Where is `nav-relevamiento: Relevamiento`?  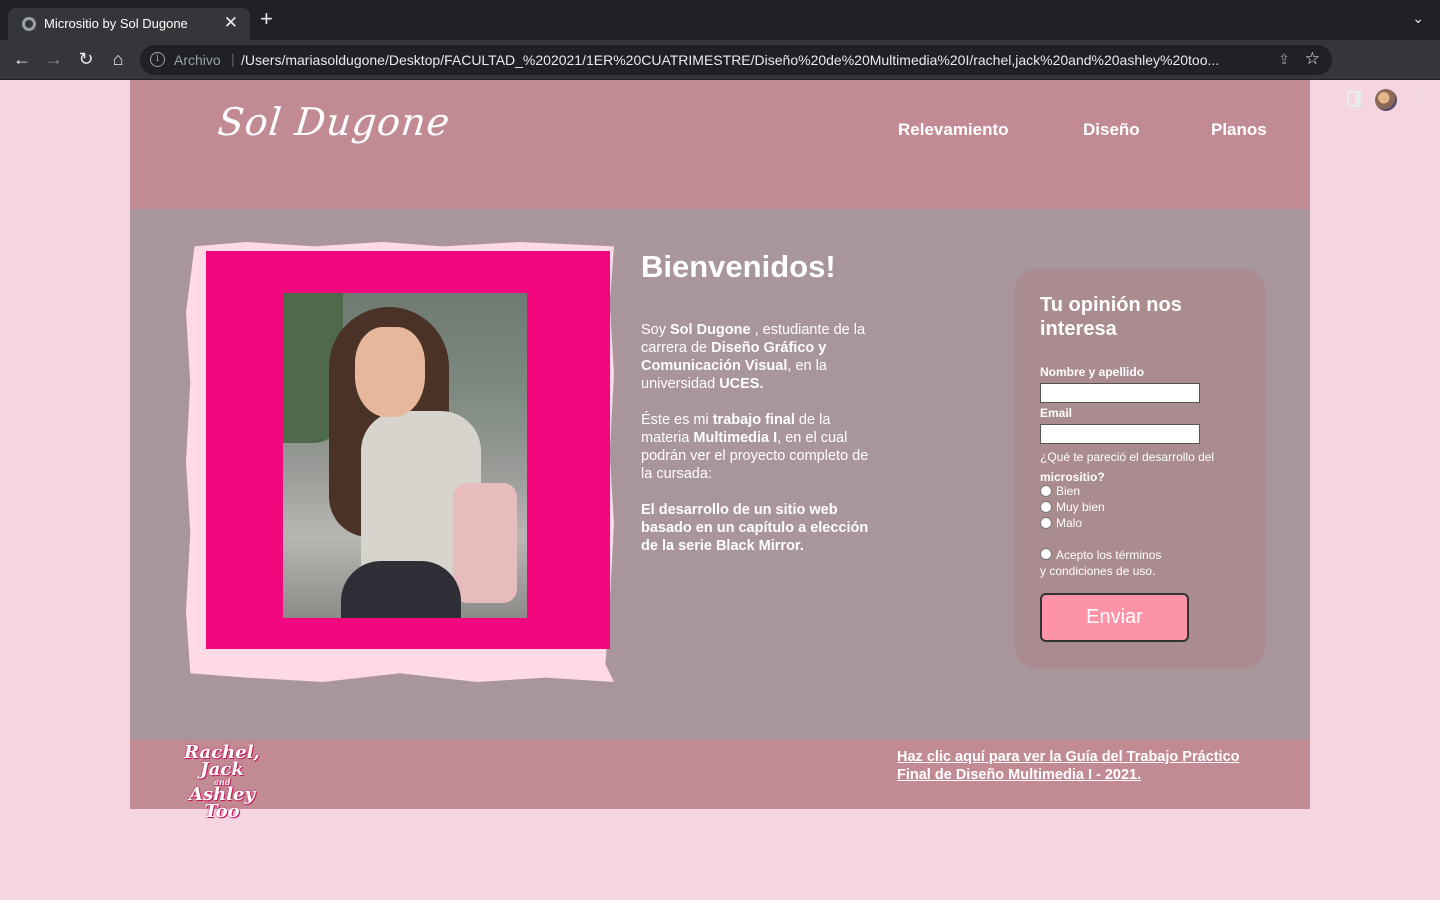 nav-relevamiento: Relevamiento is located at coordinates (953, 130).